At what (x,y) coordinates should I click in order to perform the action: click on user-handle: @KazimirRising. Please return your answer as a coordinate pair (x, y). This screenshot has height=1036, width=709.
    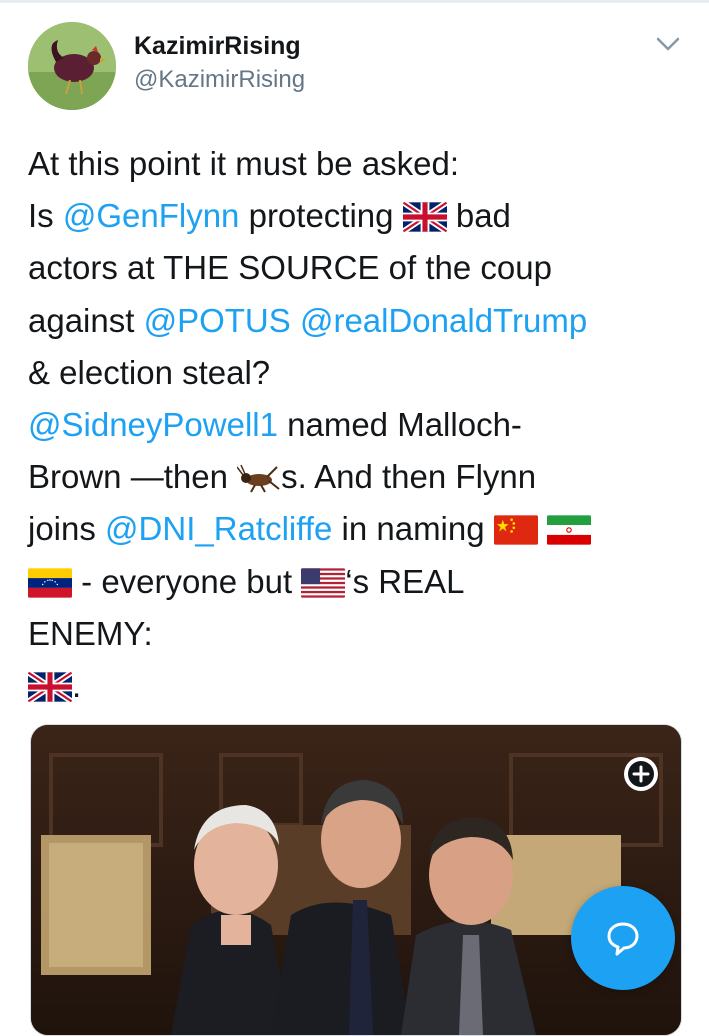
    Looking at the image, I should click on (219, 80).